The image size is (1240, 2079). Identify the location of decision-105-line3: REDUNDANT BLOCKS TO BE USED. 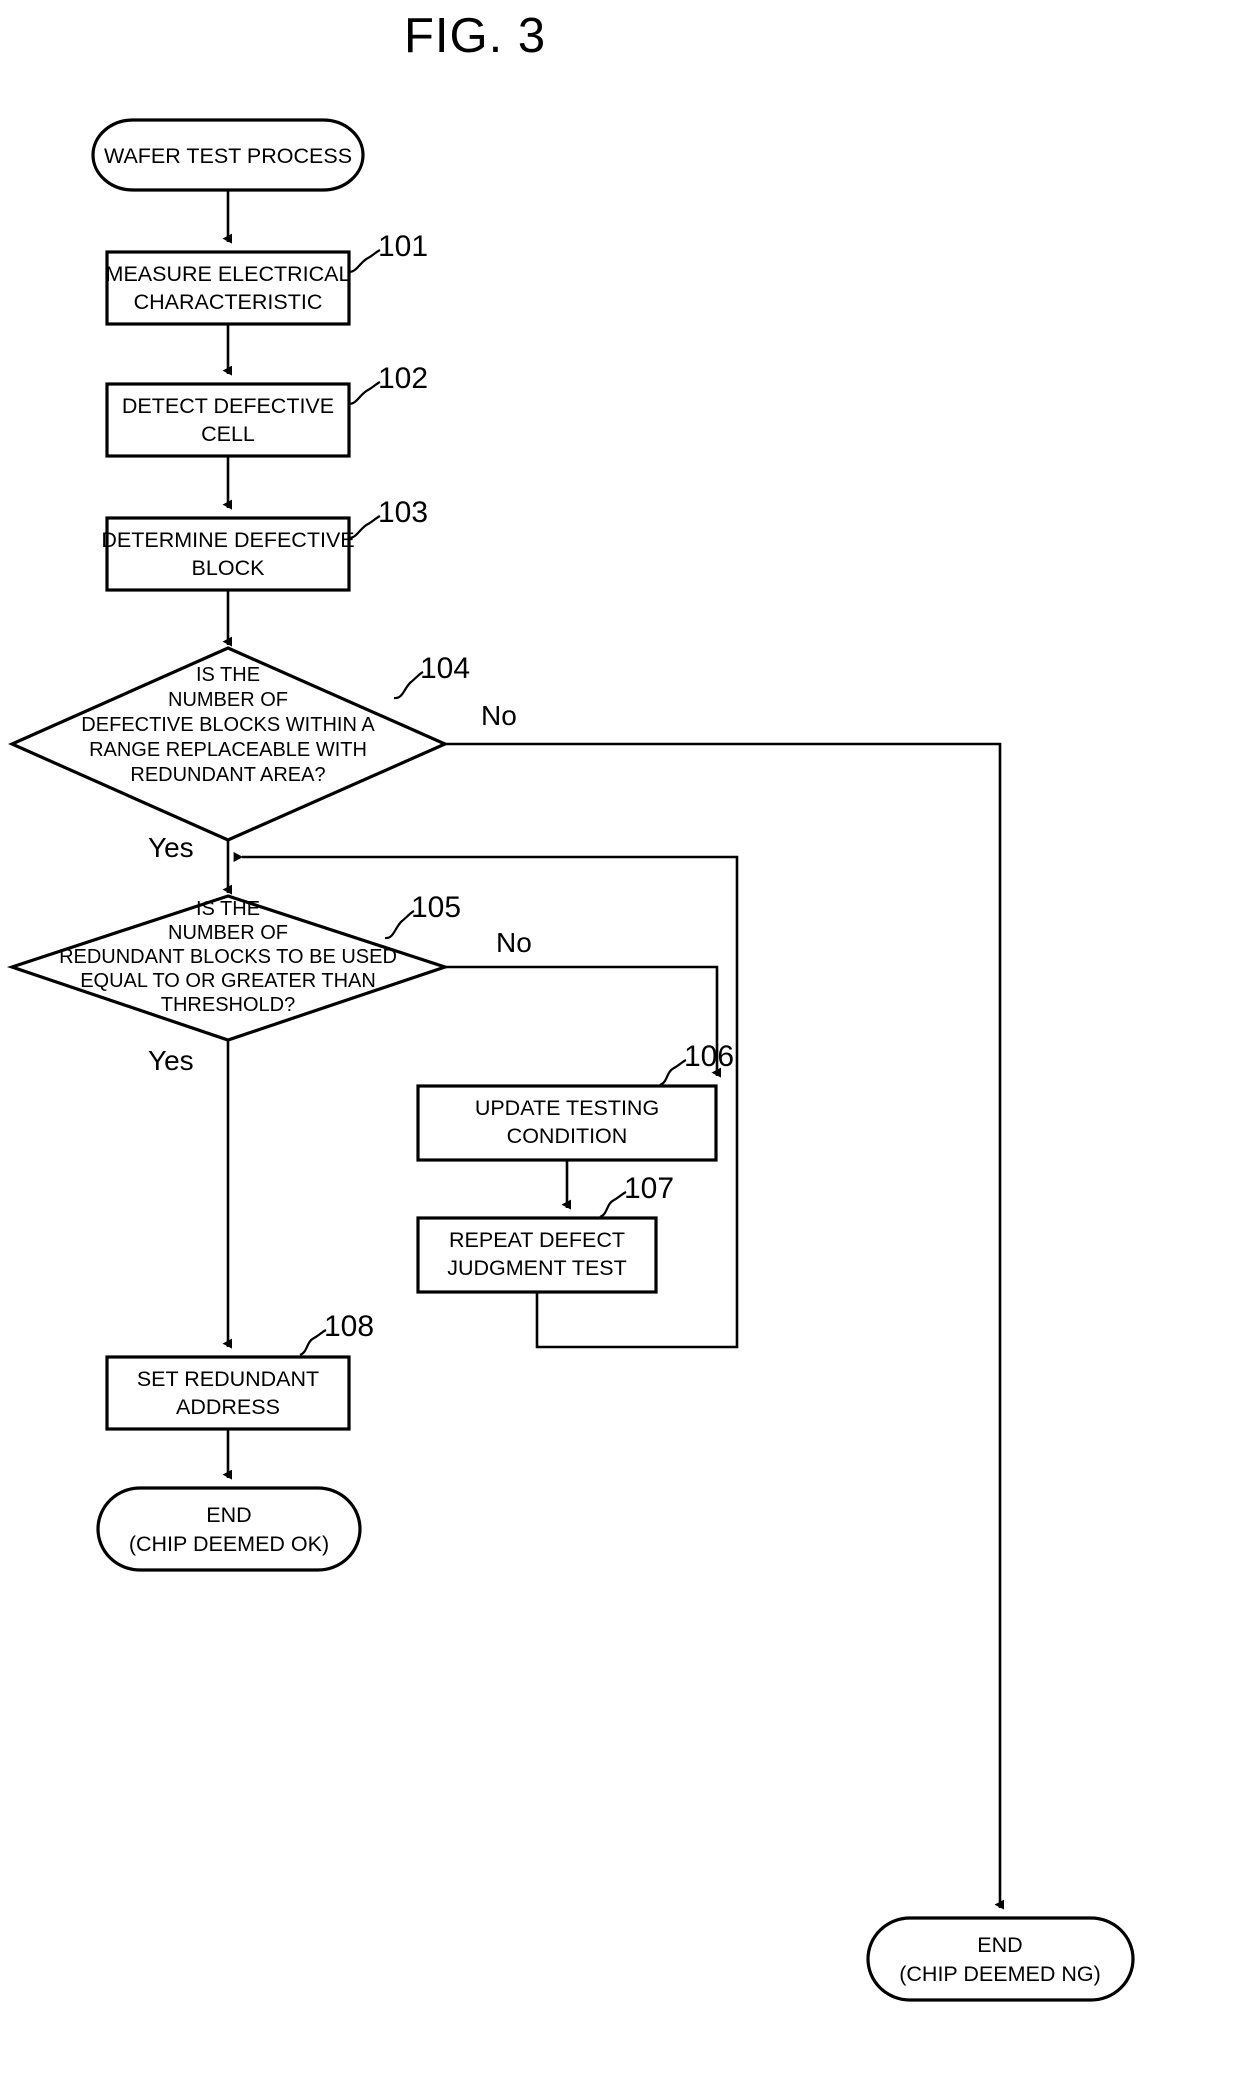
(228, 957).